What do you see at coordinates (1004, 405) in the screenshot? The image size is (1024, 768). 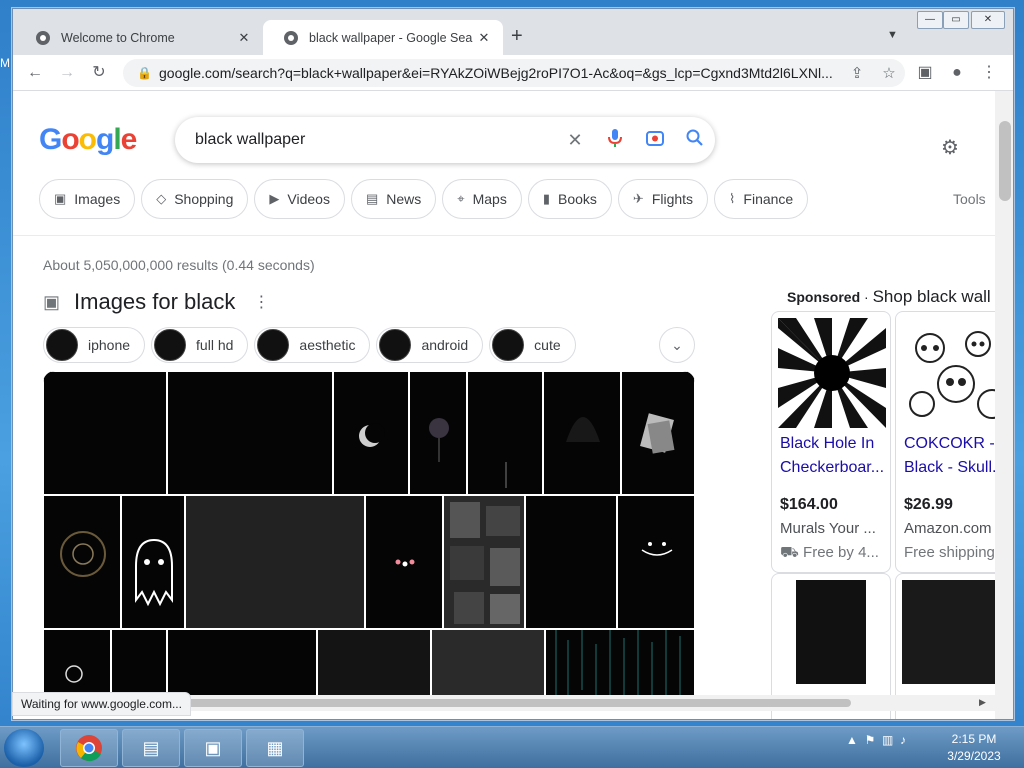 I see `vertical-scrollbar` at bounding box center [1004, 405].